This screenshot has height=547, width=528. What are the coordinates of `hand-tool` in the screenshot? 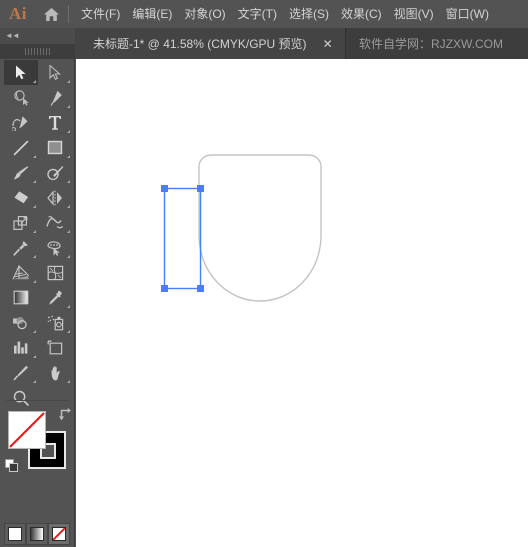 It's located at (55, 372).